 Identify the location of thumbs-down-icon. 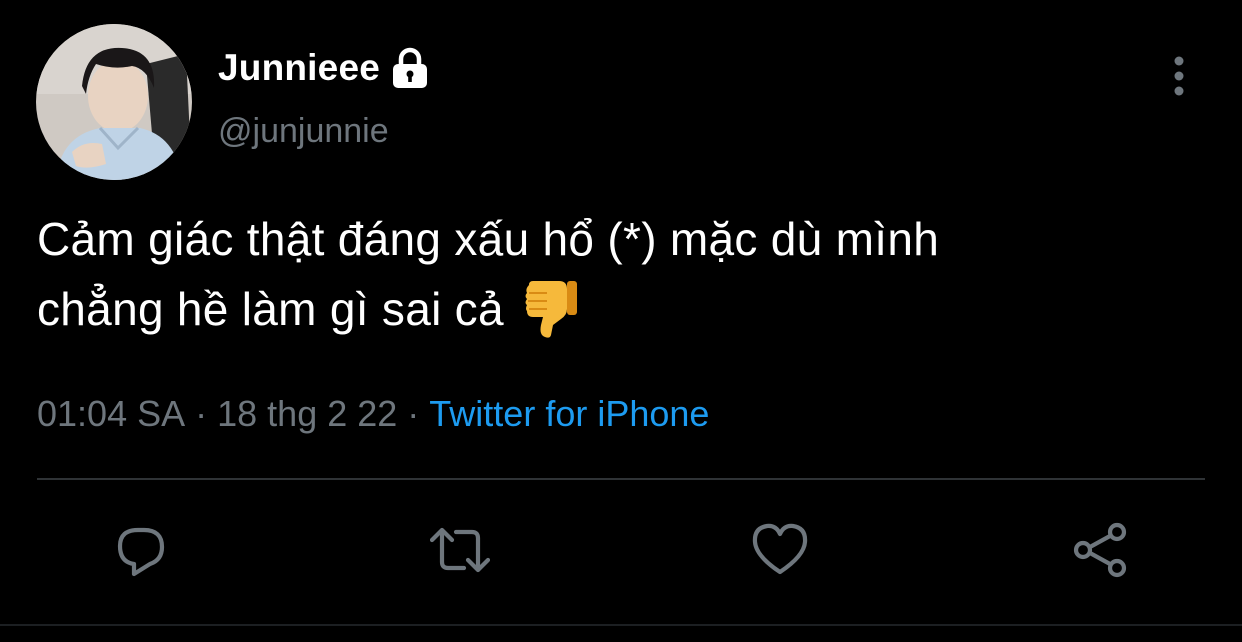
(551, 309).